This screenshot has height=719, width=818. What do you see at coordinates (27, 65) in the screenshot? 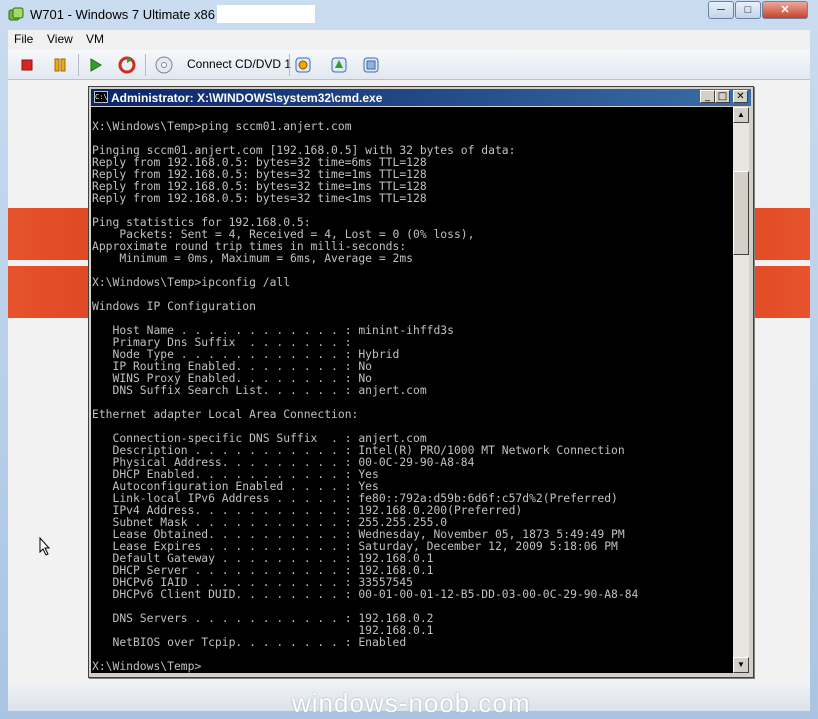
I see `stop-icon` at bounding box center [27, 65].